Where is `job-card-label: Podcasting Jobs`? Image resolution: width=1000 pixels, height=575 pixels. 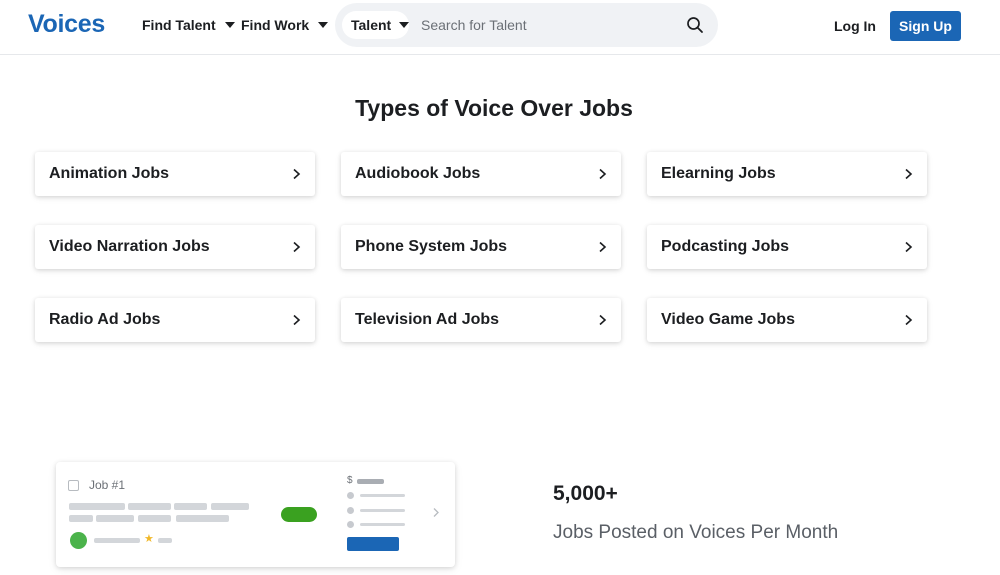
job-card-label: Podcasting Jobs is located at coordinates (725, 246).